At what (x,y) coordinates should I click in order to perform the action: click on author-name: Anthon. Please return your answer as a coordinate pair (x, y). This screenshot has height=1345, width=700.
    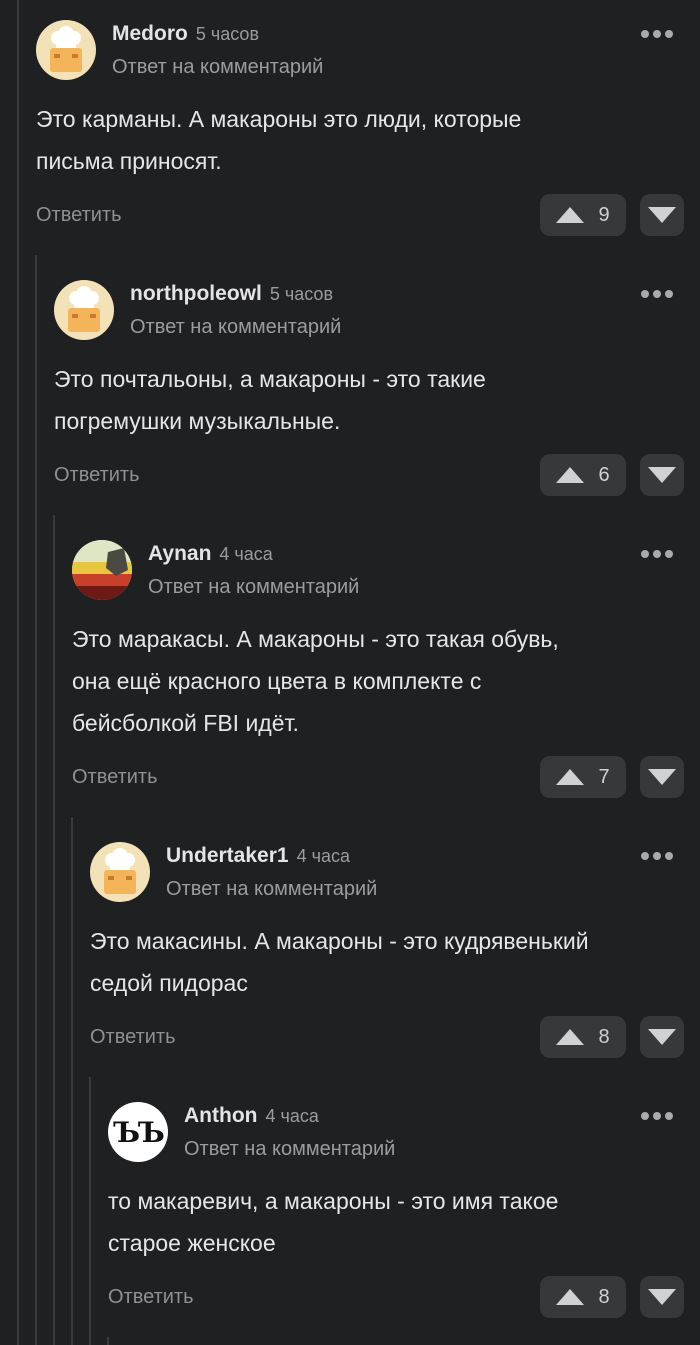
    Looking at the image, I should click on (220, 1115).